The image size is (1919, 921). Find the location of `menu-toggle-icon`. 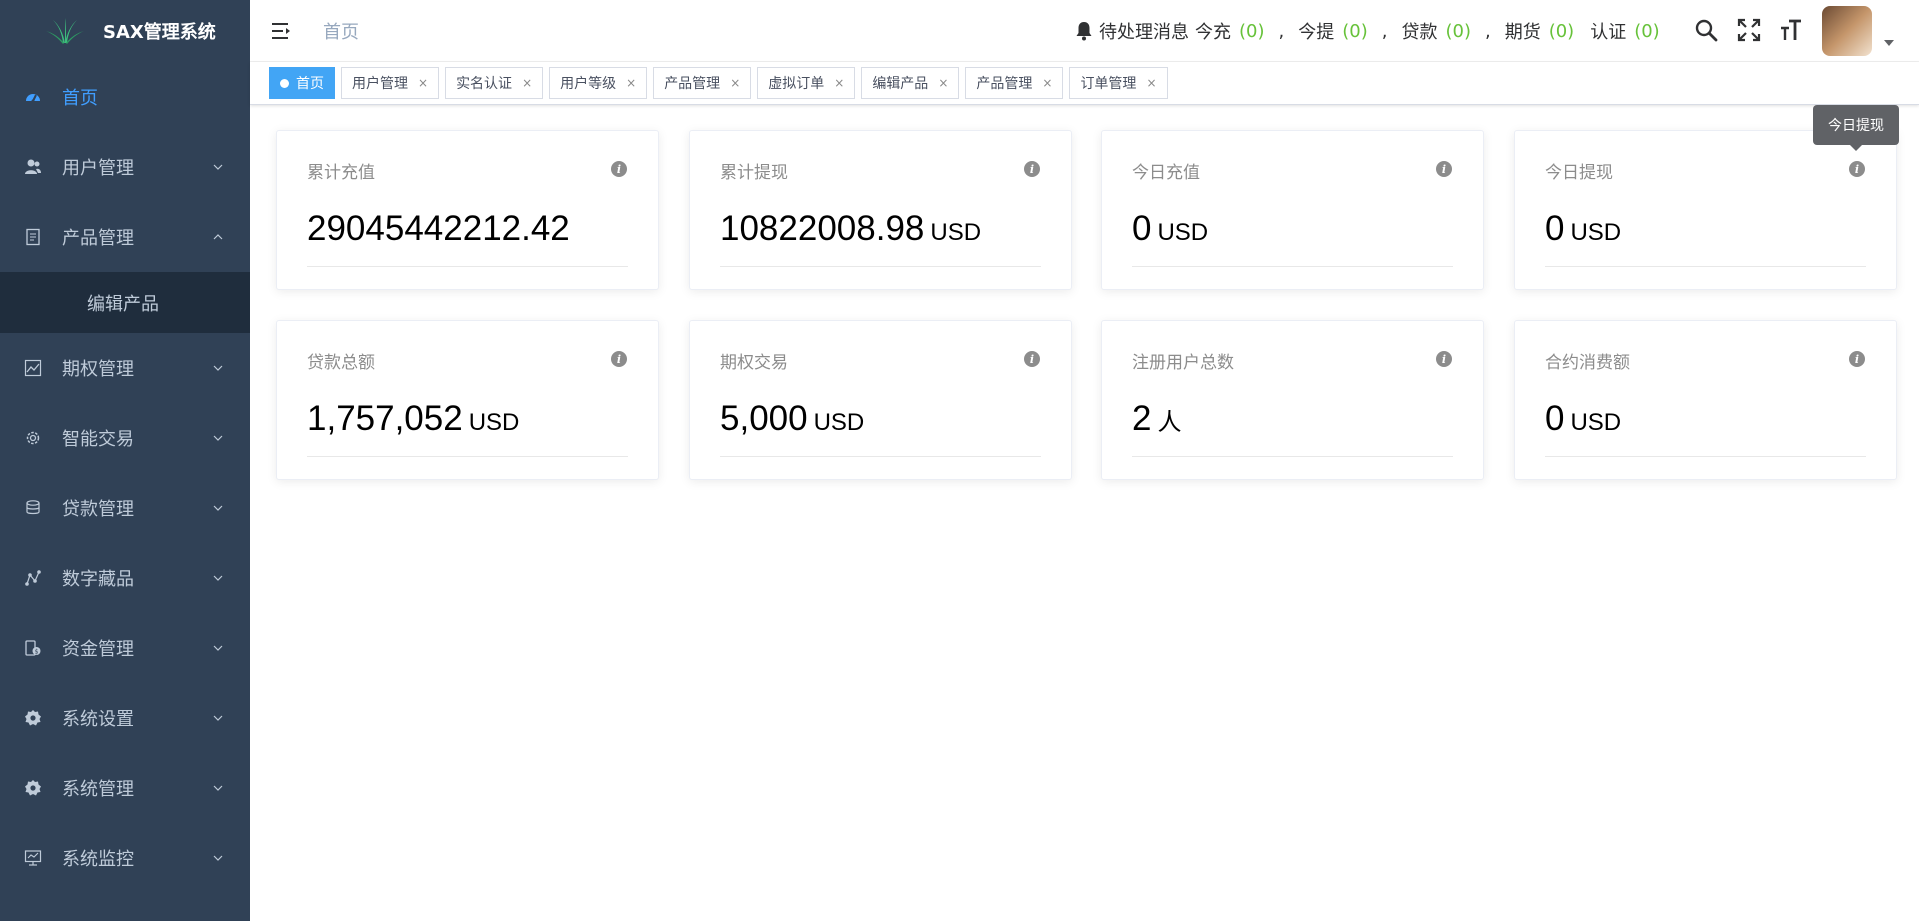

menu-toggle-icon is located at coordinates (282, 31).